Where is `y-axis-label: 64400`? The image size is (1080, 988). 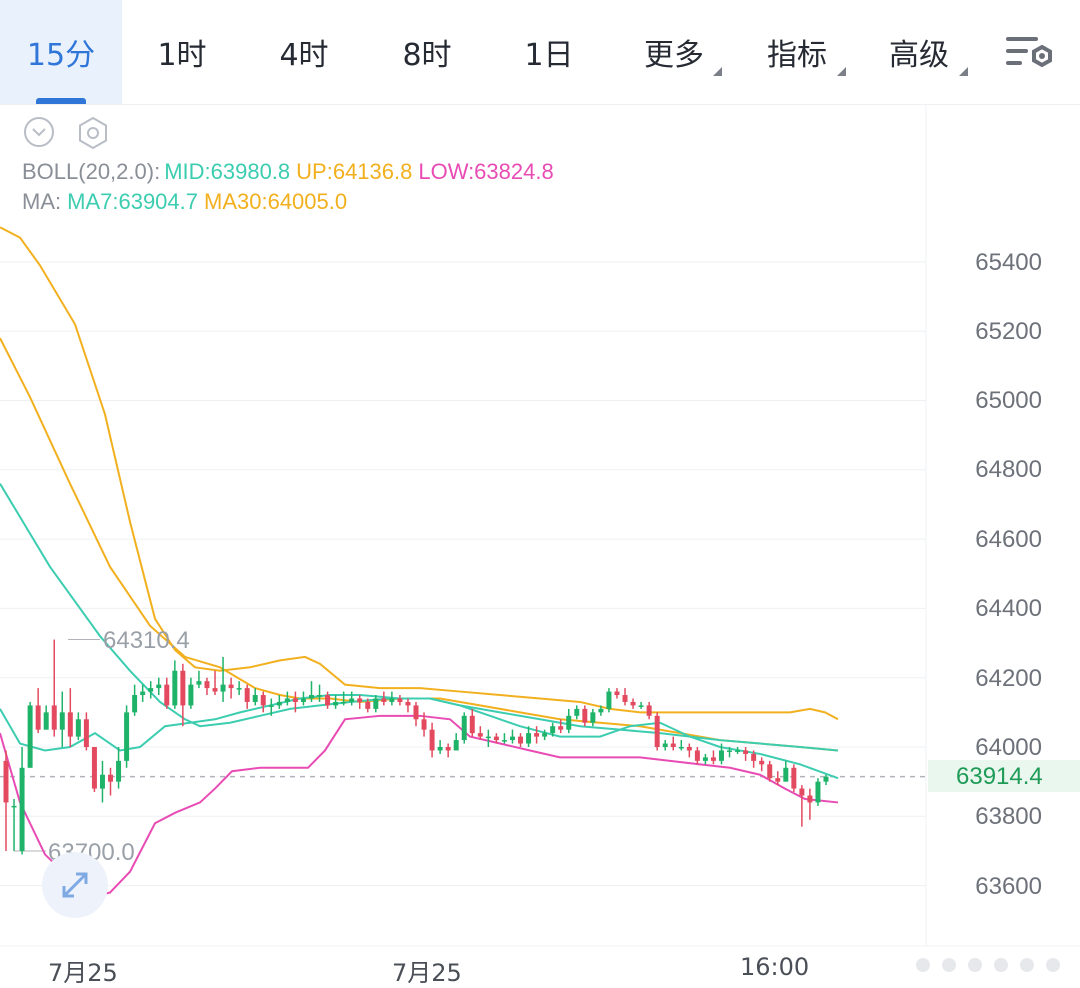
y-axis-label: 64400 is located at coordinates (1008, 608).